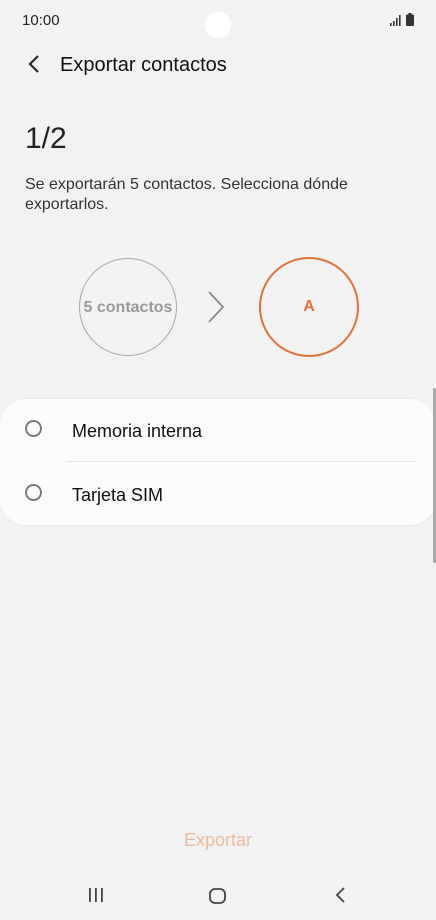 Image resolution: width=436 pixels, height=920 pixels. Describe the element at coordinates (215, 309) in the screenshot. I see `chevron-right-icon` at that location.